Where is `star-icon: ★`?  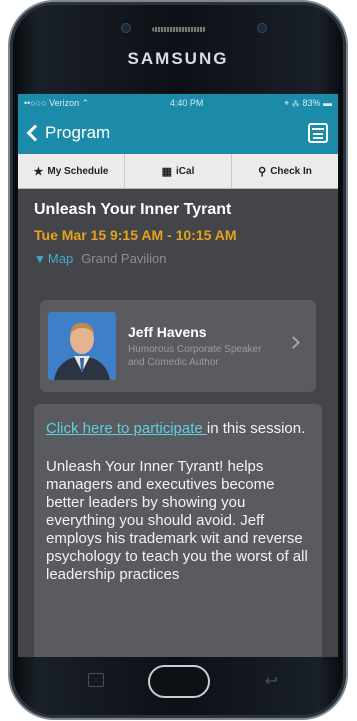 star-icon: ★ is located at coordinates (38, 171).